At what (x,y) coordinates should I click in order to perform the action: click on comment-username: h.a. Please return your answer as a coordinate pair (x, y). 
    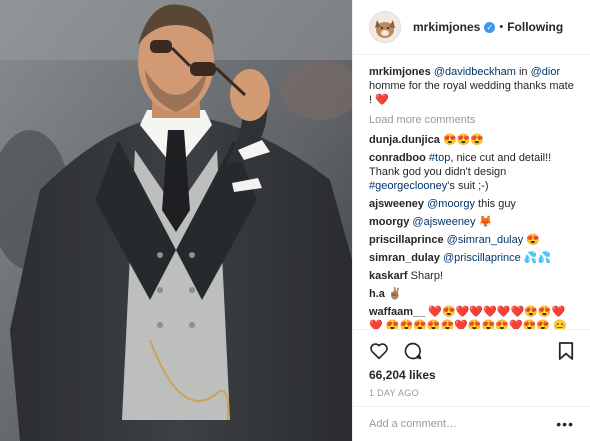
    Looking at the image, I should click on (377, 294).